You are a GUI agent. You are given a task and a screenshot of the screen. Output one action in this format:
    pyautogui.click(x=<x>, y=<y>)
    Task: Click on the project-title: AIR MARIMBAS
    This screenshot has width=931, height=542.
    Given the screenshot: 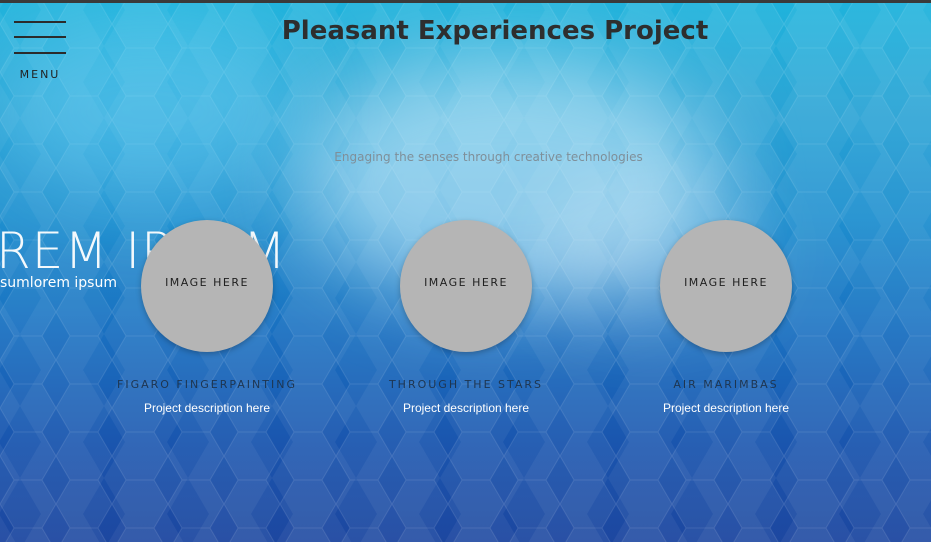 What is the action you would take?
    pyautogui.click(x=726, y=384)
    